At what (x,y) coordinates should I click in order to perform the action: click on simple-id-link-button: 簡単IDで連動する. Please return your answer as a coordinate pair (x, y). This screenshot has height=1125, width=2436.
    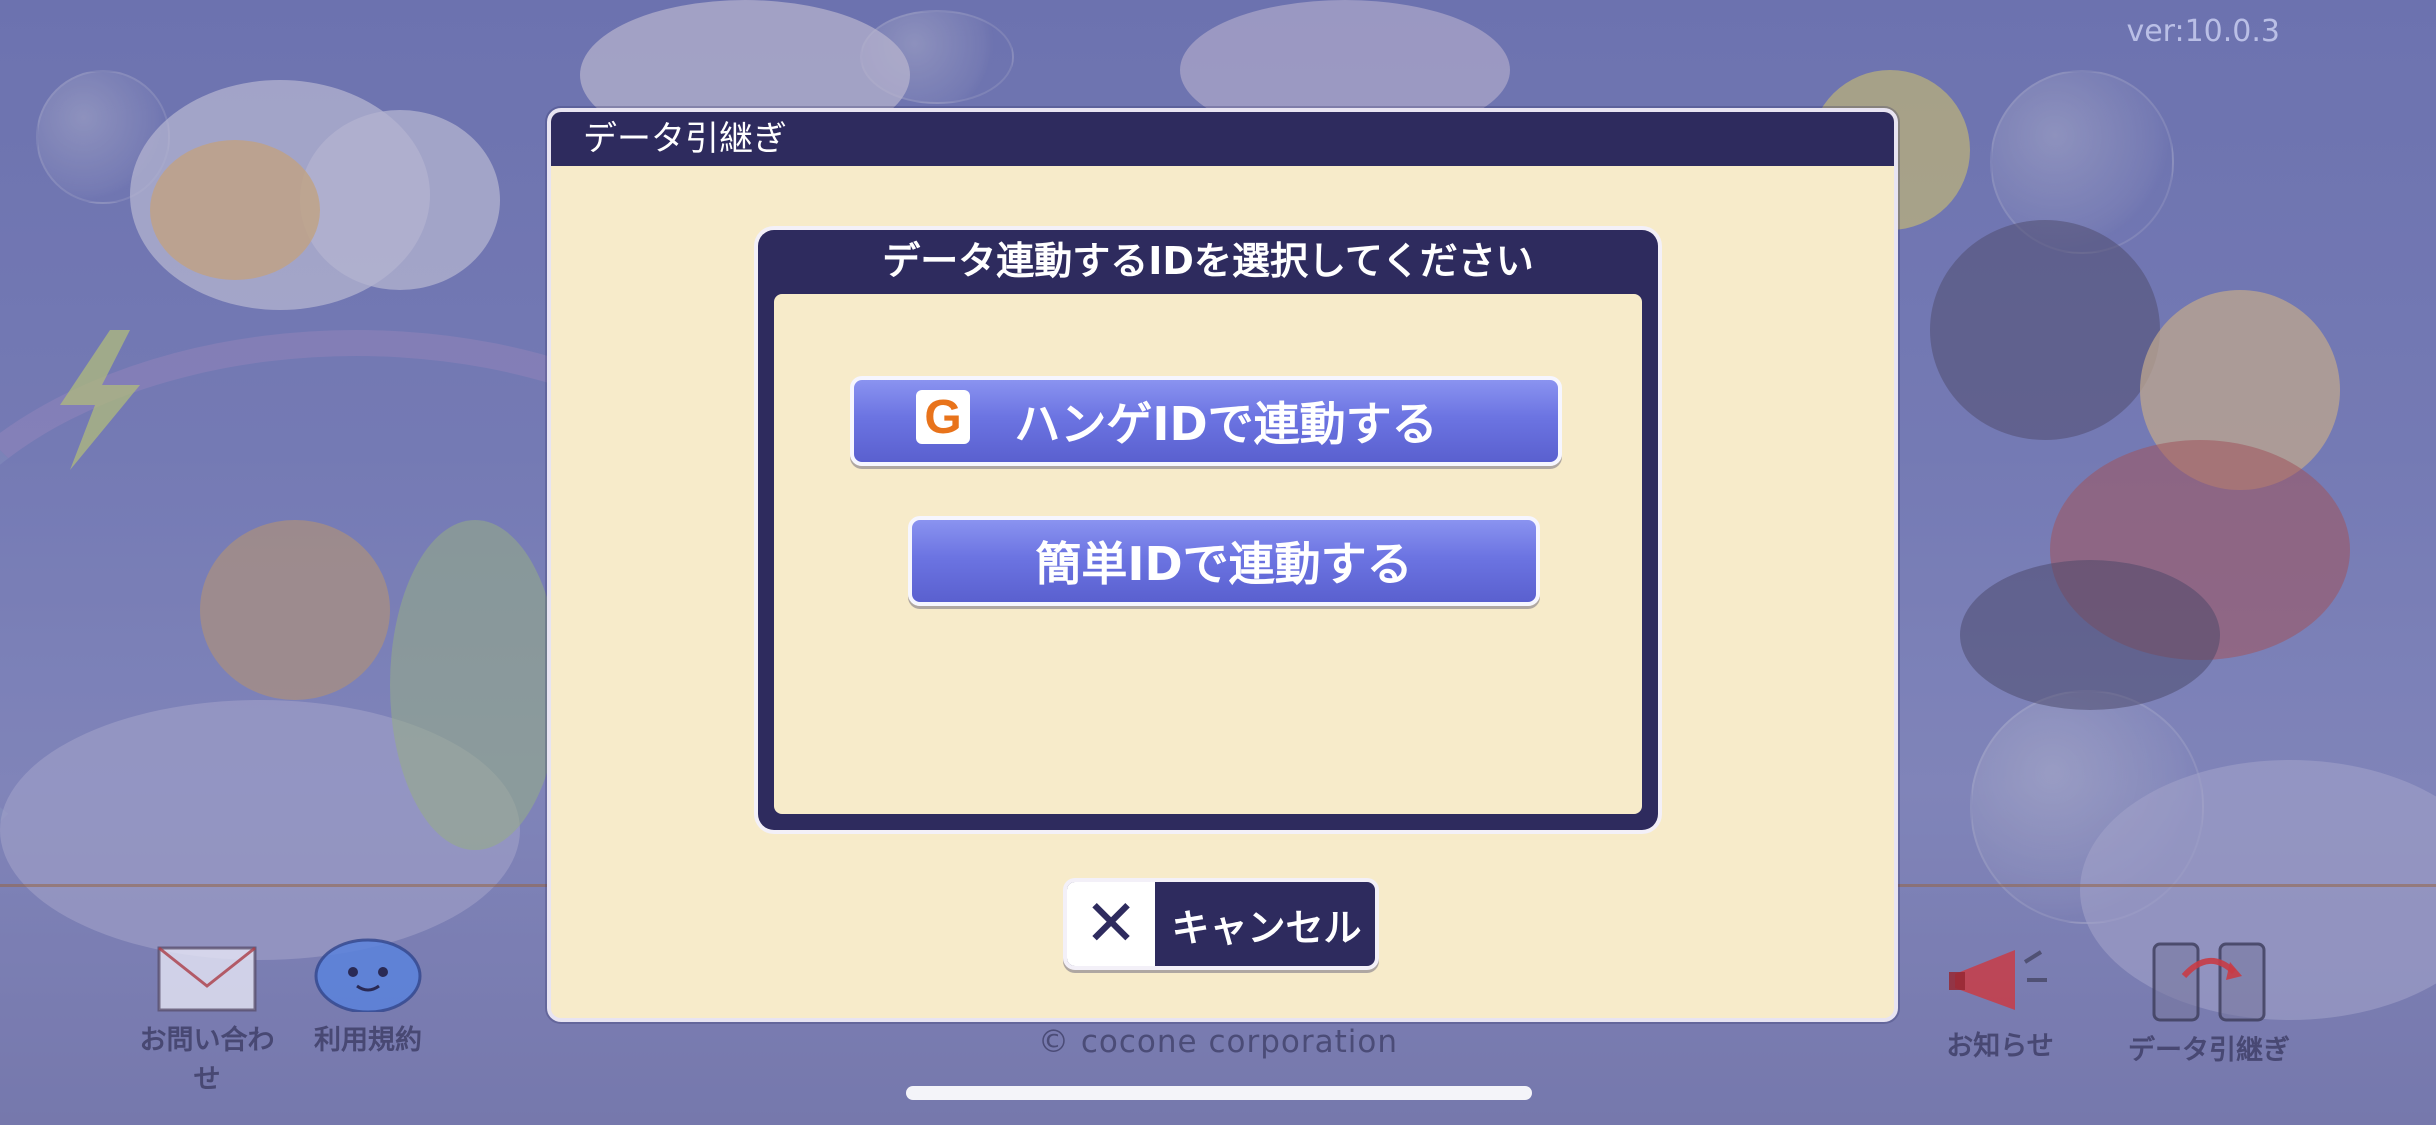
    Looking at the image, I should click on (1224, 561).